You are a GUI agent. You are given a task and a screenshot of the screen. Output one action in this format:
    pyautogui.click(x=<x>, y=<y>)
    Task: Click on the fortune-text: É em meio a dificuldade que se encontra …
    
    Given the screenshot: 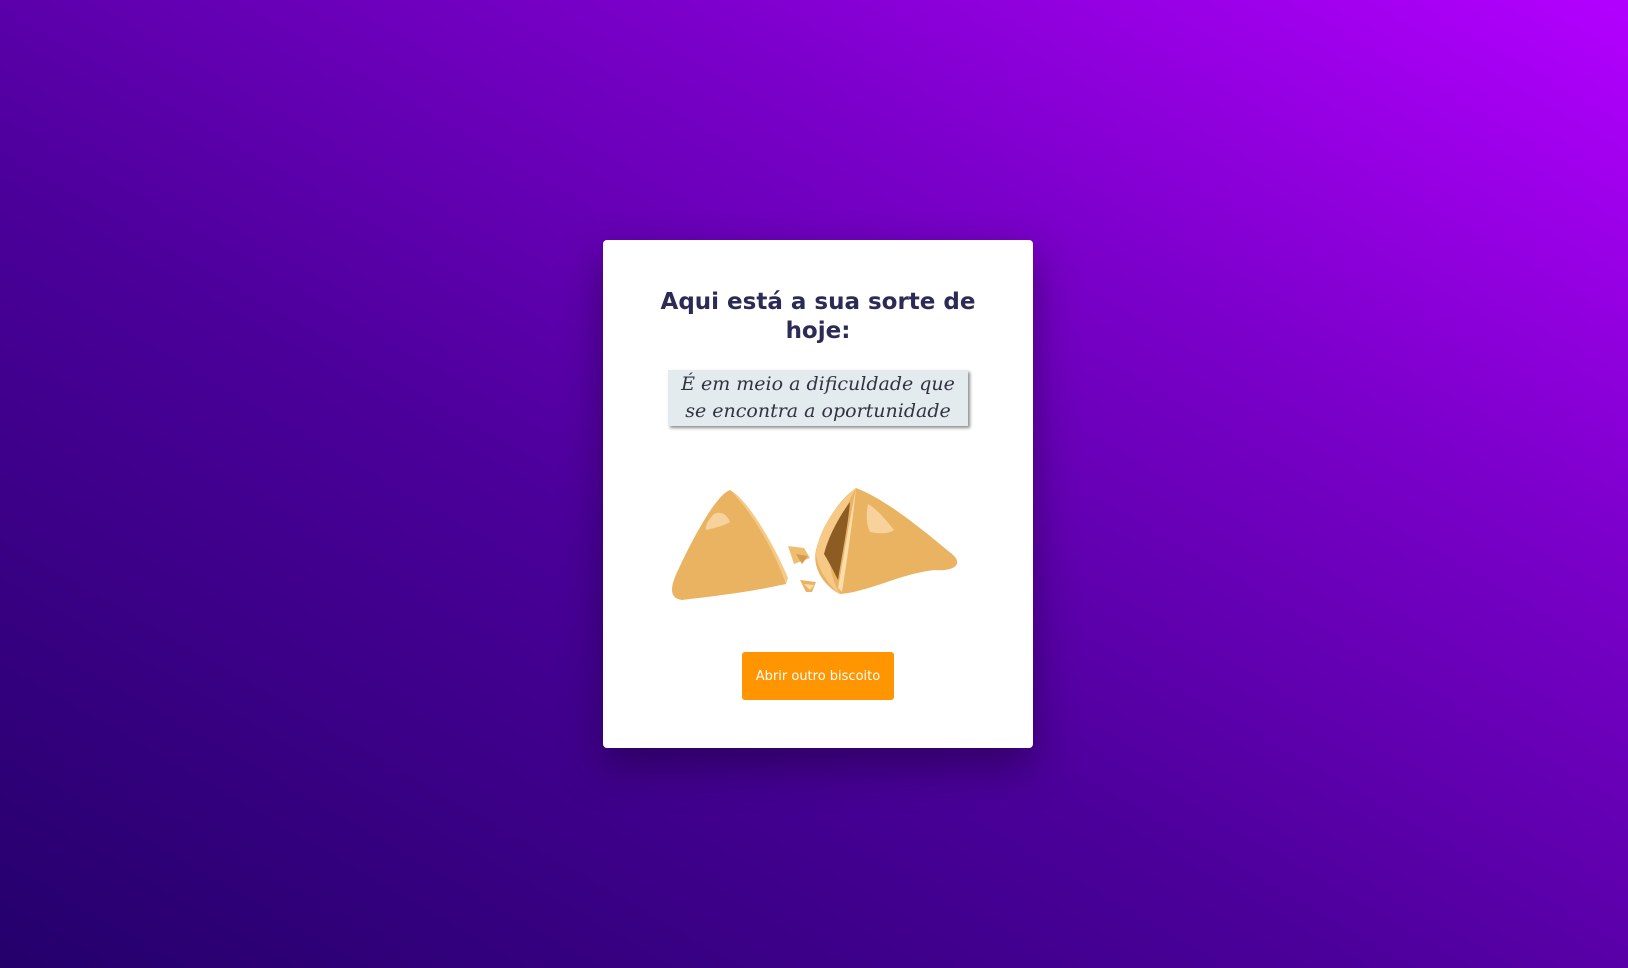 What is the action you would take?
    pyautogui.click(x=818, y=397)
    